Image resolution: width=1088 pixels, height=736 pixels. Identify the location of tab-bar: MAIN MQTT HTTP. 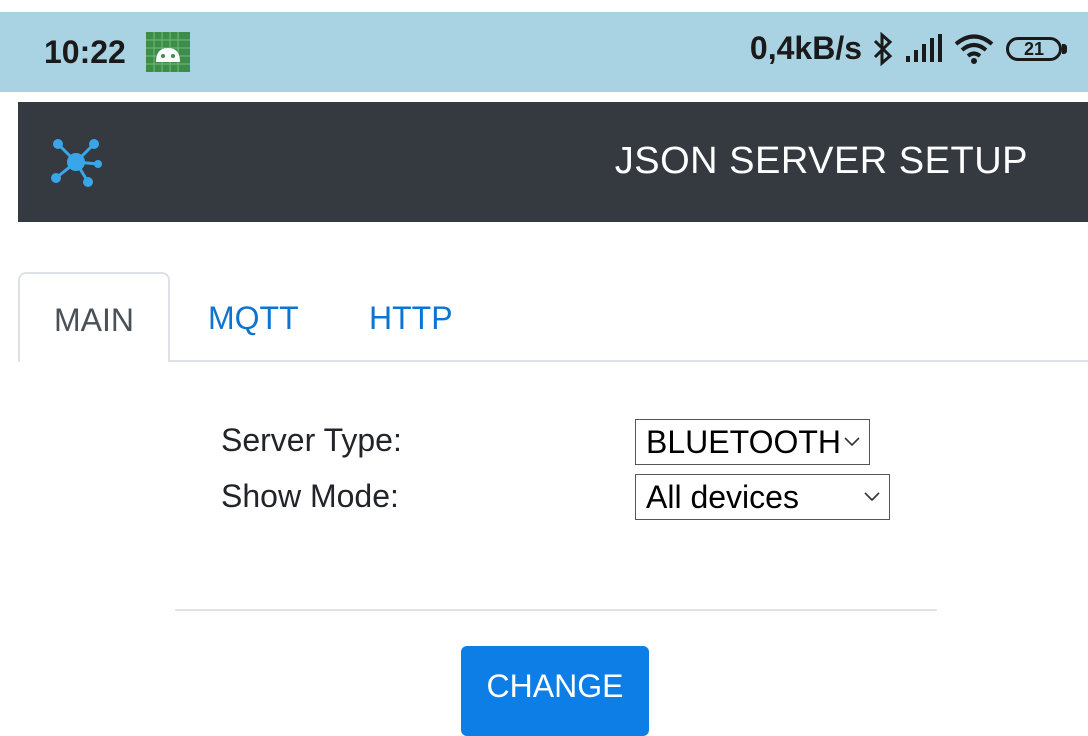
(553, 317).